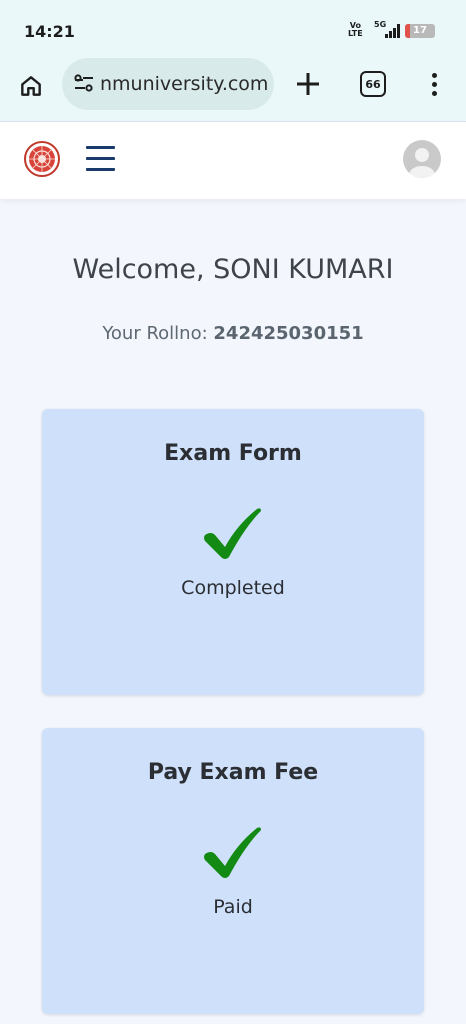 The image size is (466, 1024). What do you see at coordinates (84, 84) in the screenshot?
I see `site-settings-icon` at bounding box center [84, 84].